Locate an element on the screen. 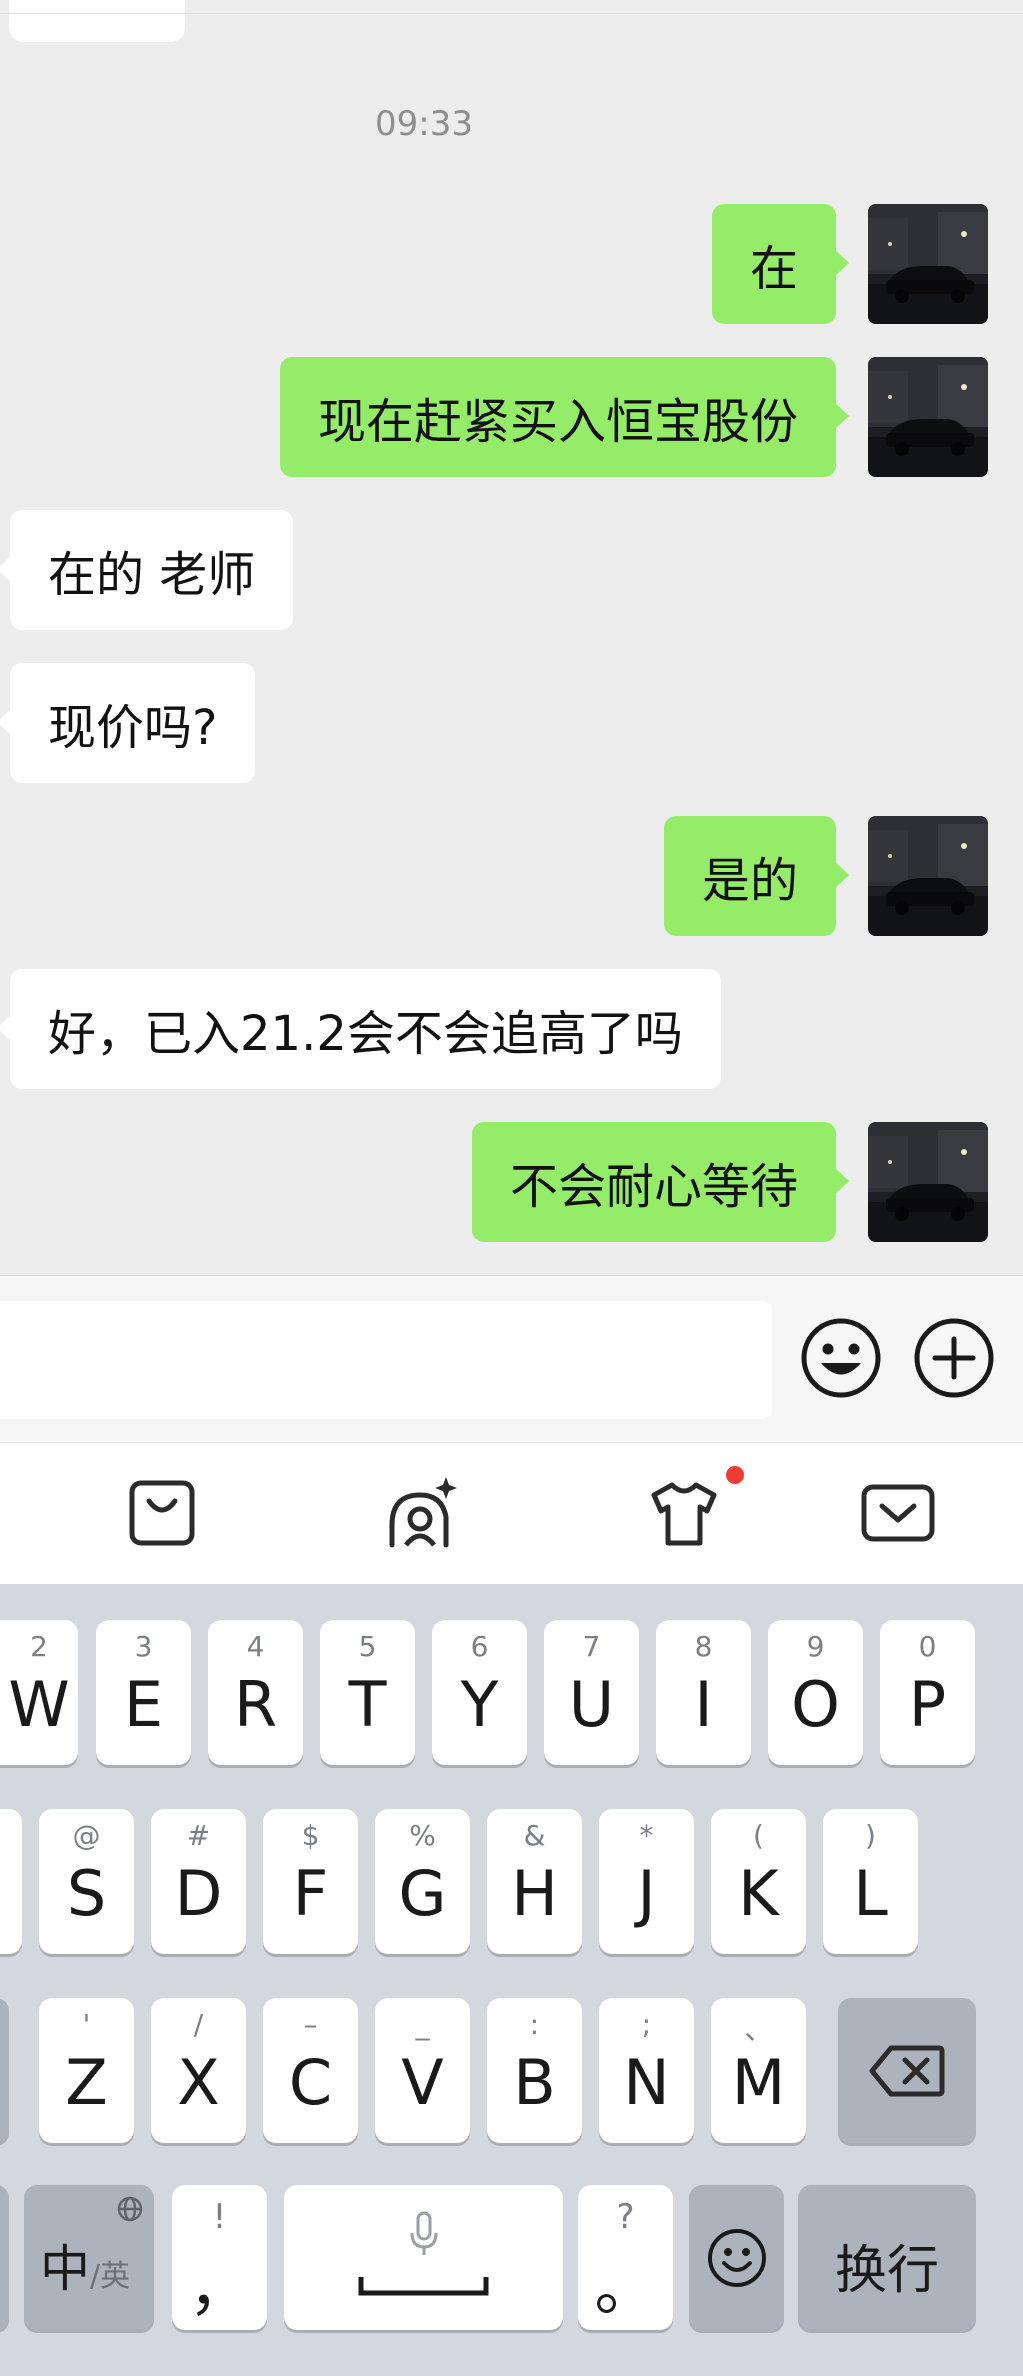 This screenshot has width=1023, height=2376. key-g: % G is located at coordinates (422, 1881).